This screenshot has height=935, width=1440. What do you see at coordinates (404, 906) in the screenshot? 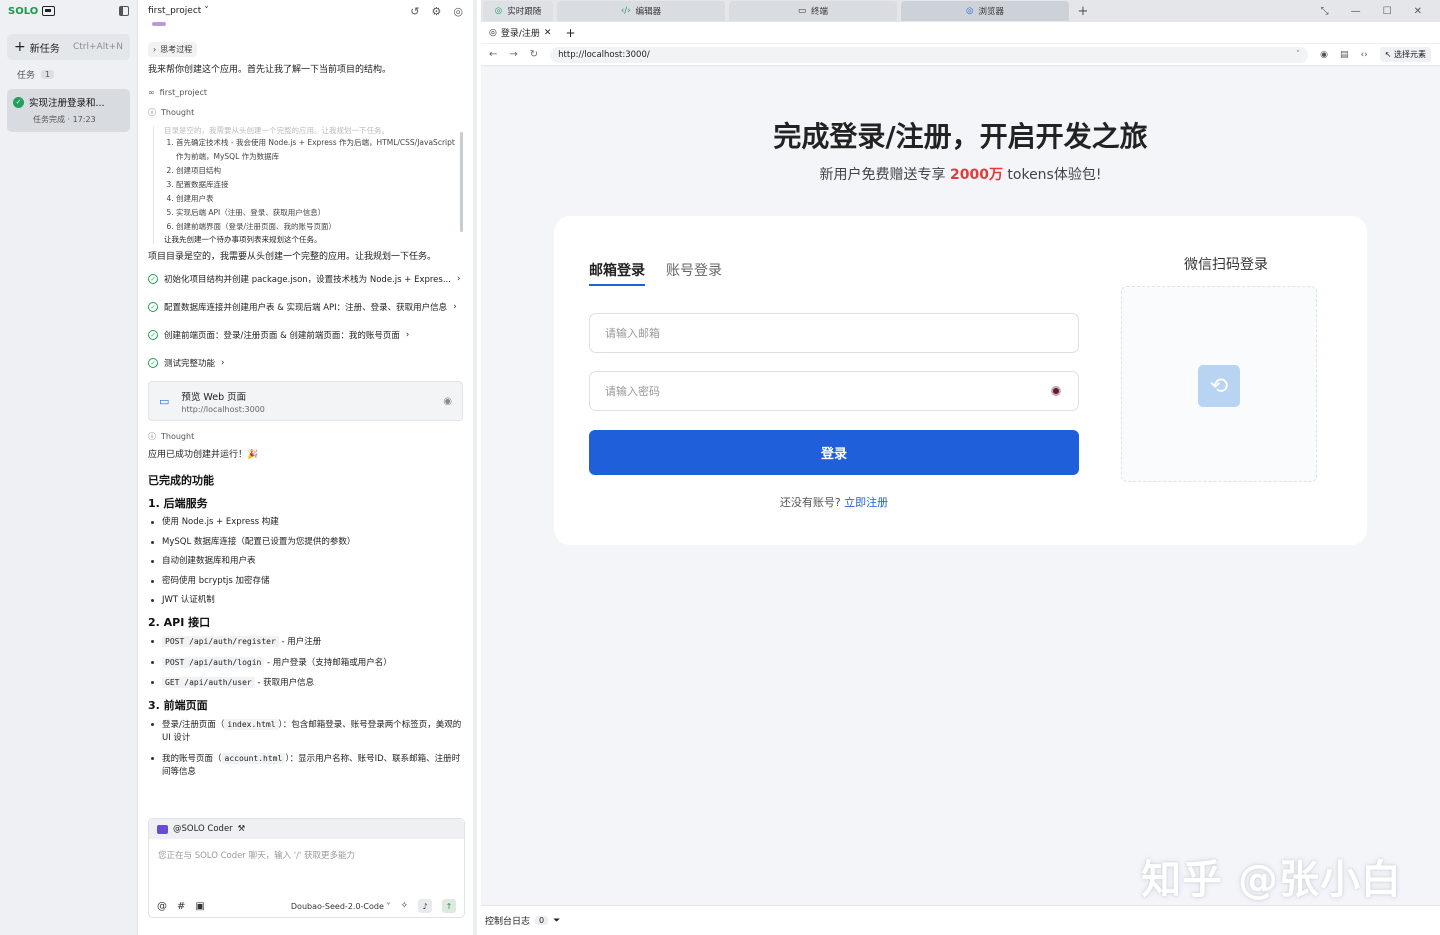
I see `sparkle-icon: ✧` at bounding box center [404, 906].